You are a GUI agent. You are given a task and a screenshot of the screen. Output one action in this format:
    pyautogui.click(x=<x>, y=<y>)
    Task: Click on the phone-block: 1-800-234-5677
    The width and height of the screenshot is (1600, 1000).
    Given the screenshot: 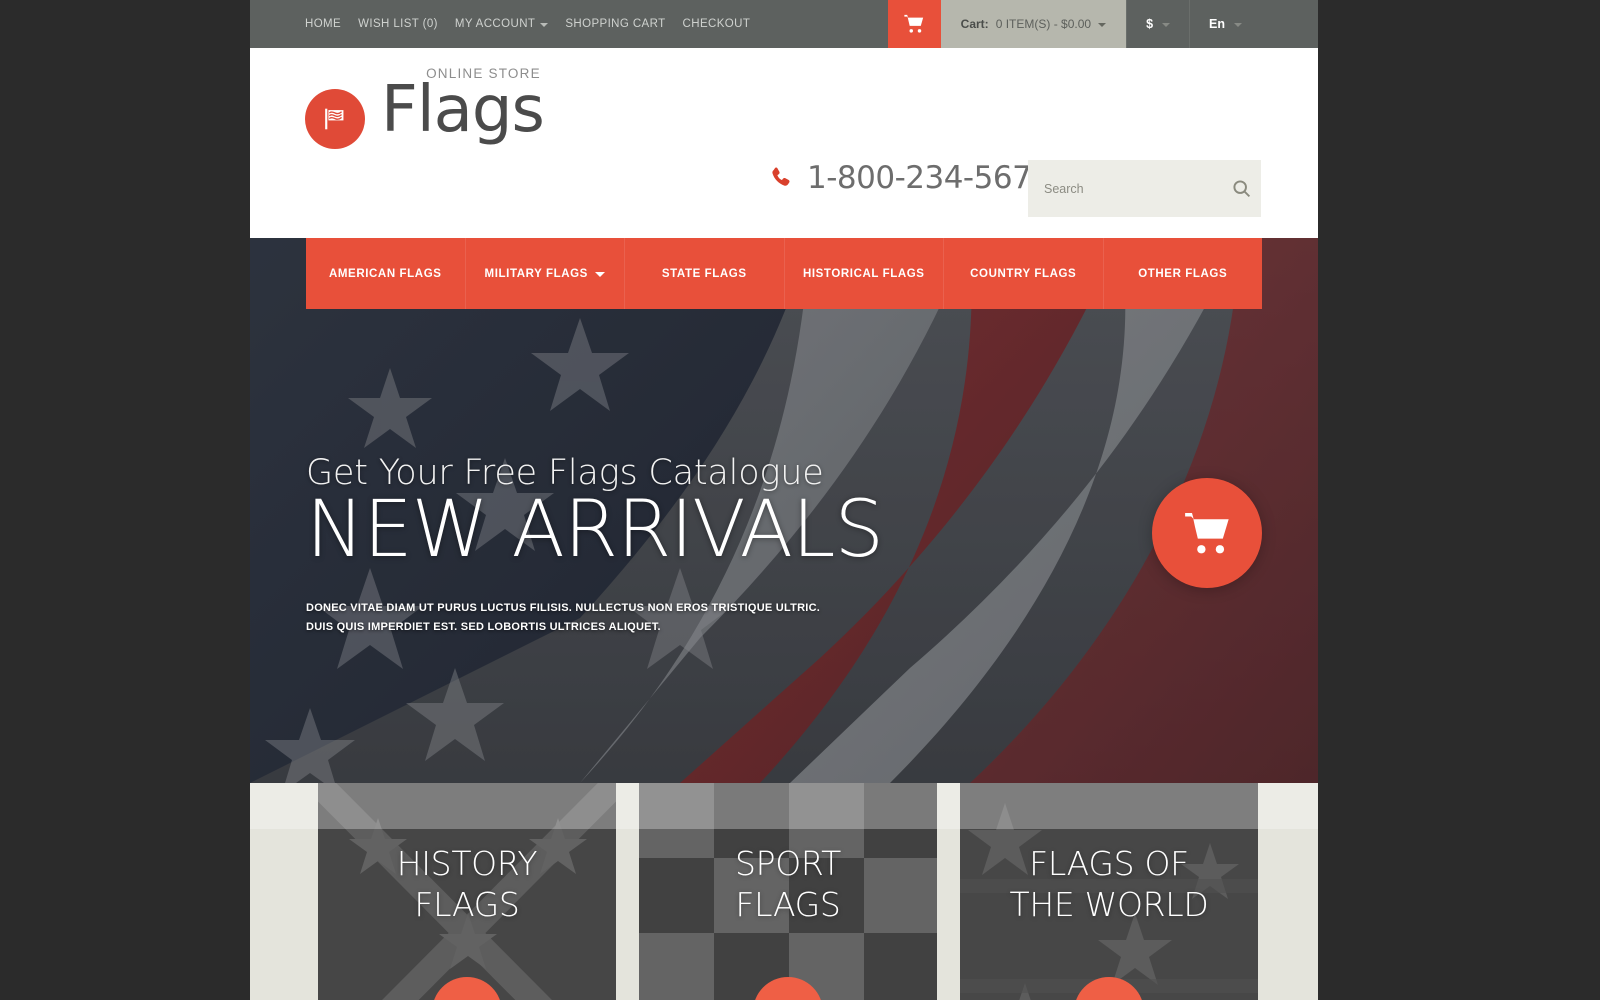 What is the action you would take?
    pyautogui.click(x=909, y=178)
    